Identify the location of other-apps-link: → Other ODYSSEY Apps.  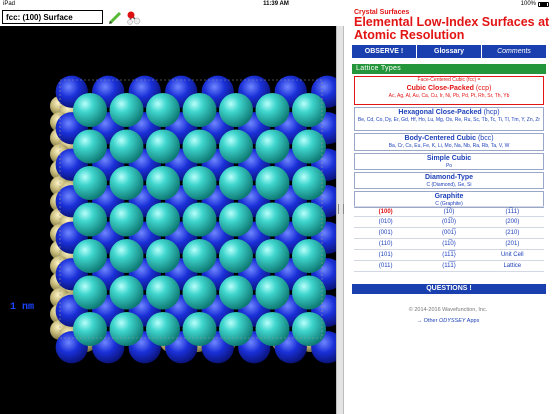
(448, 321).